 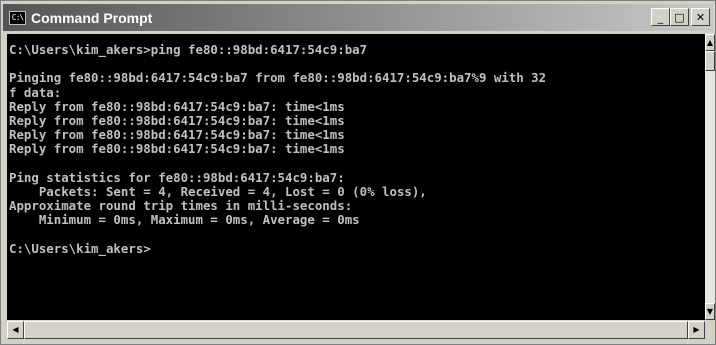 I want to click on caption-buttons: _ □ ✕, so click(x=680, y=17).